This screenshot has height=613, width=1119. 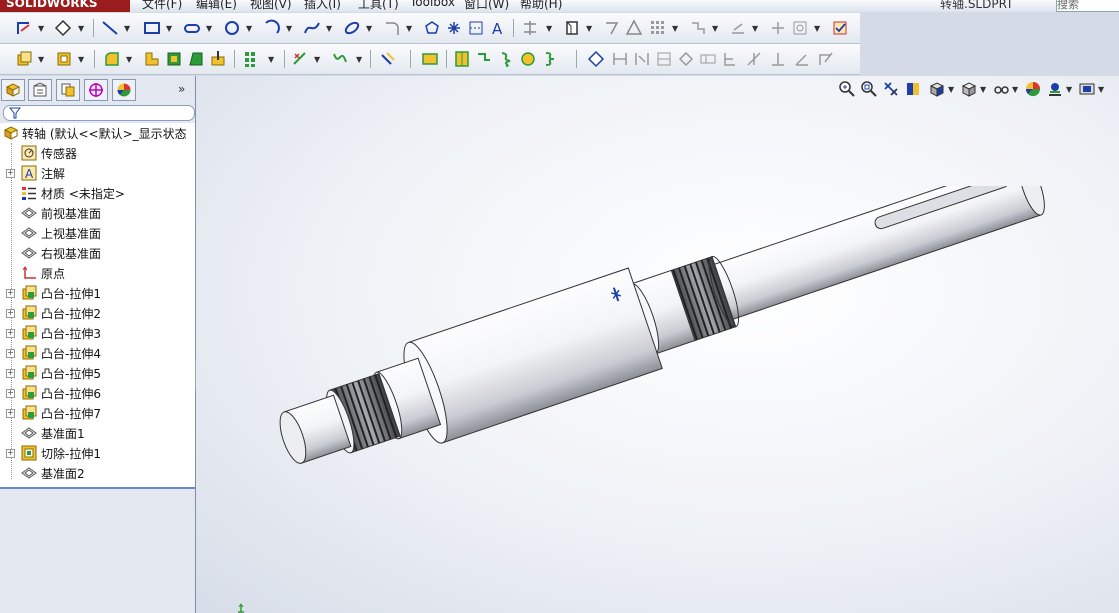 I want to click on loft-icon, so click(x=484, y=59).